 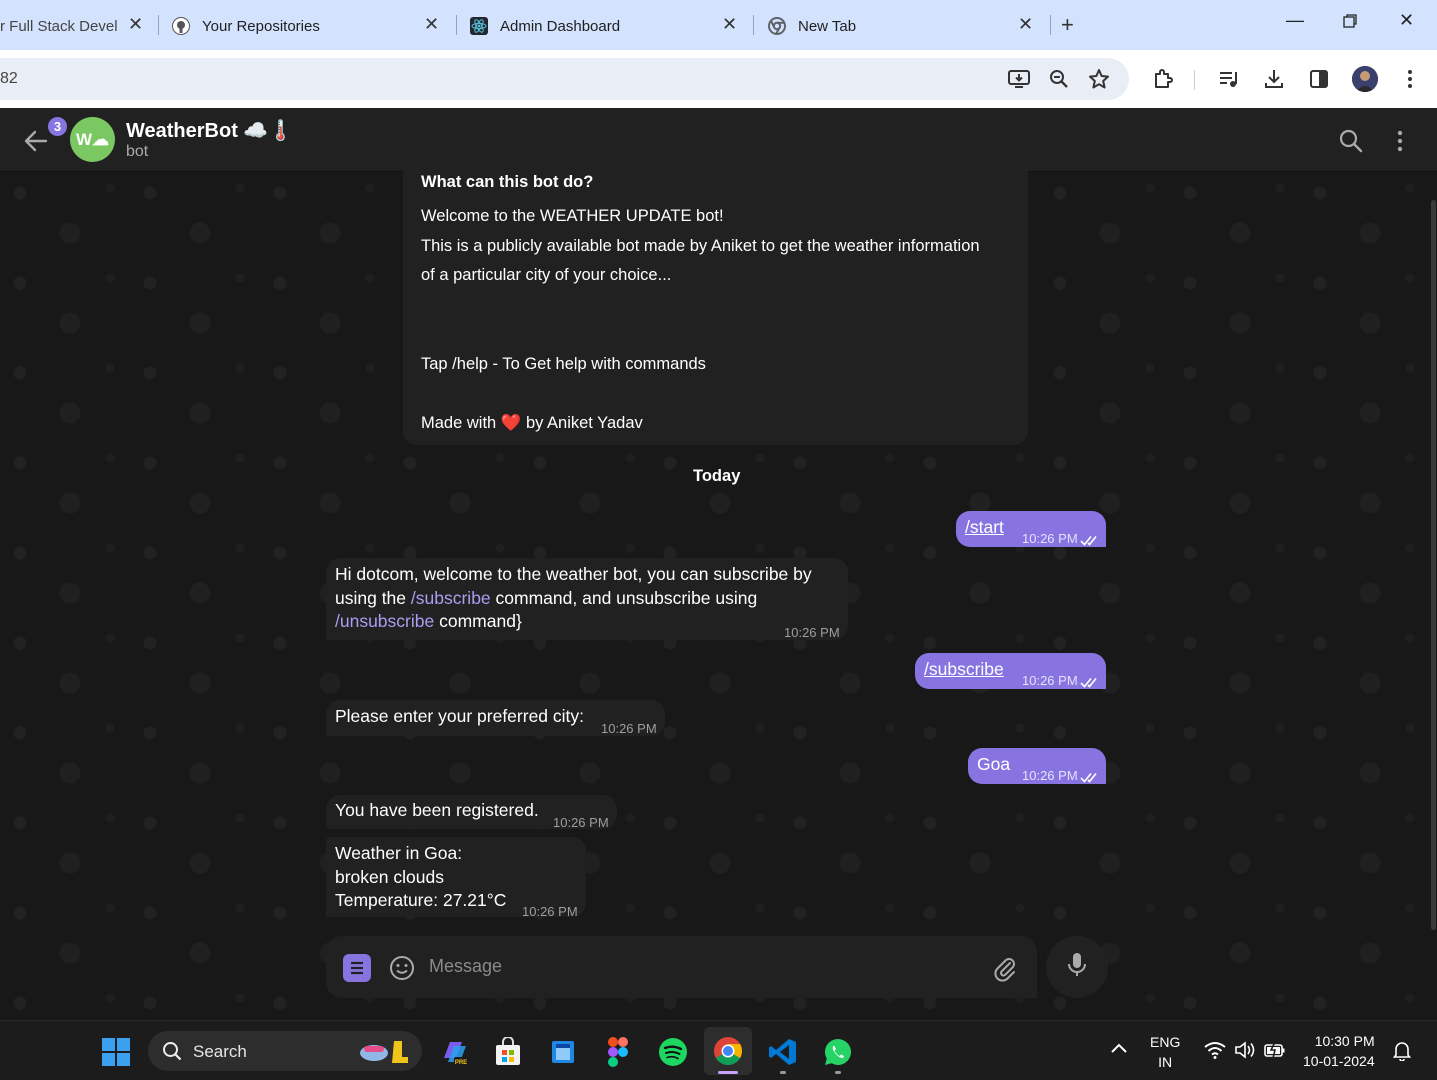 I want to click on bookmark-star-icon, so click(x=1099, y=79).